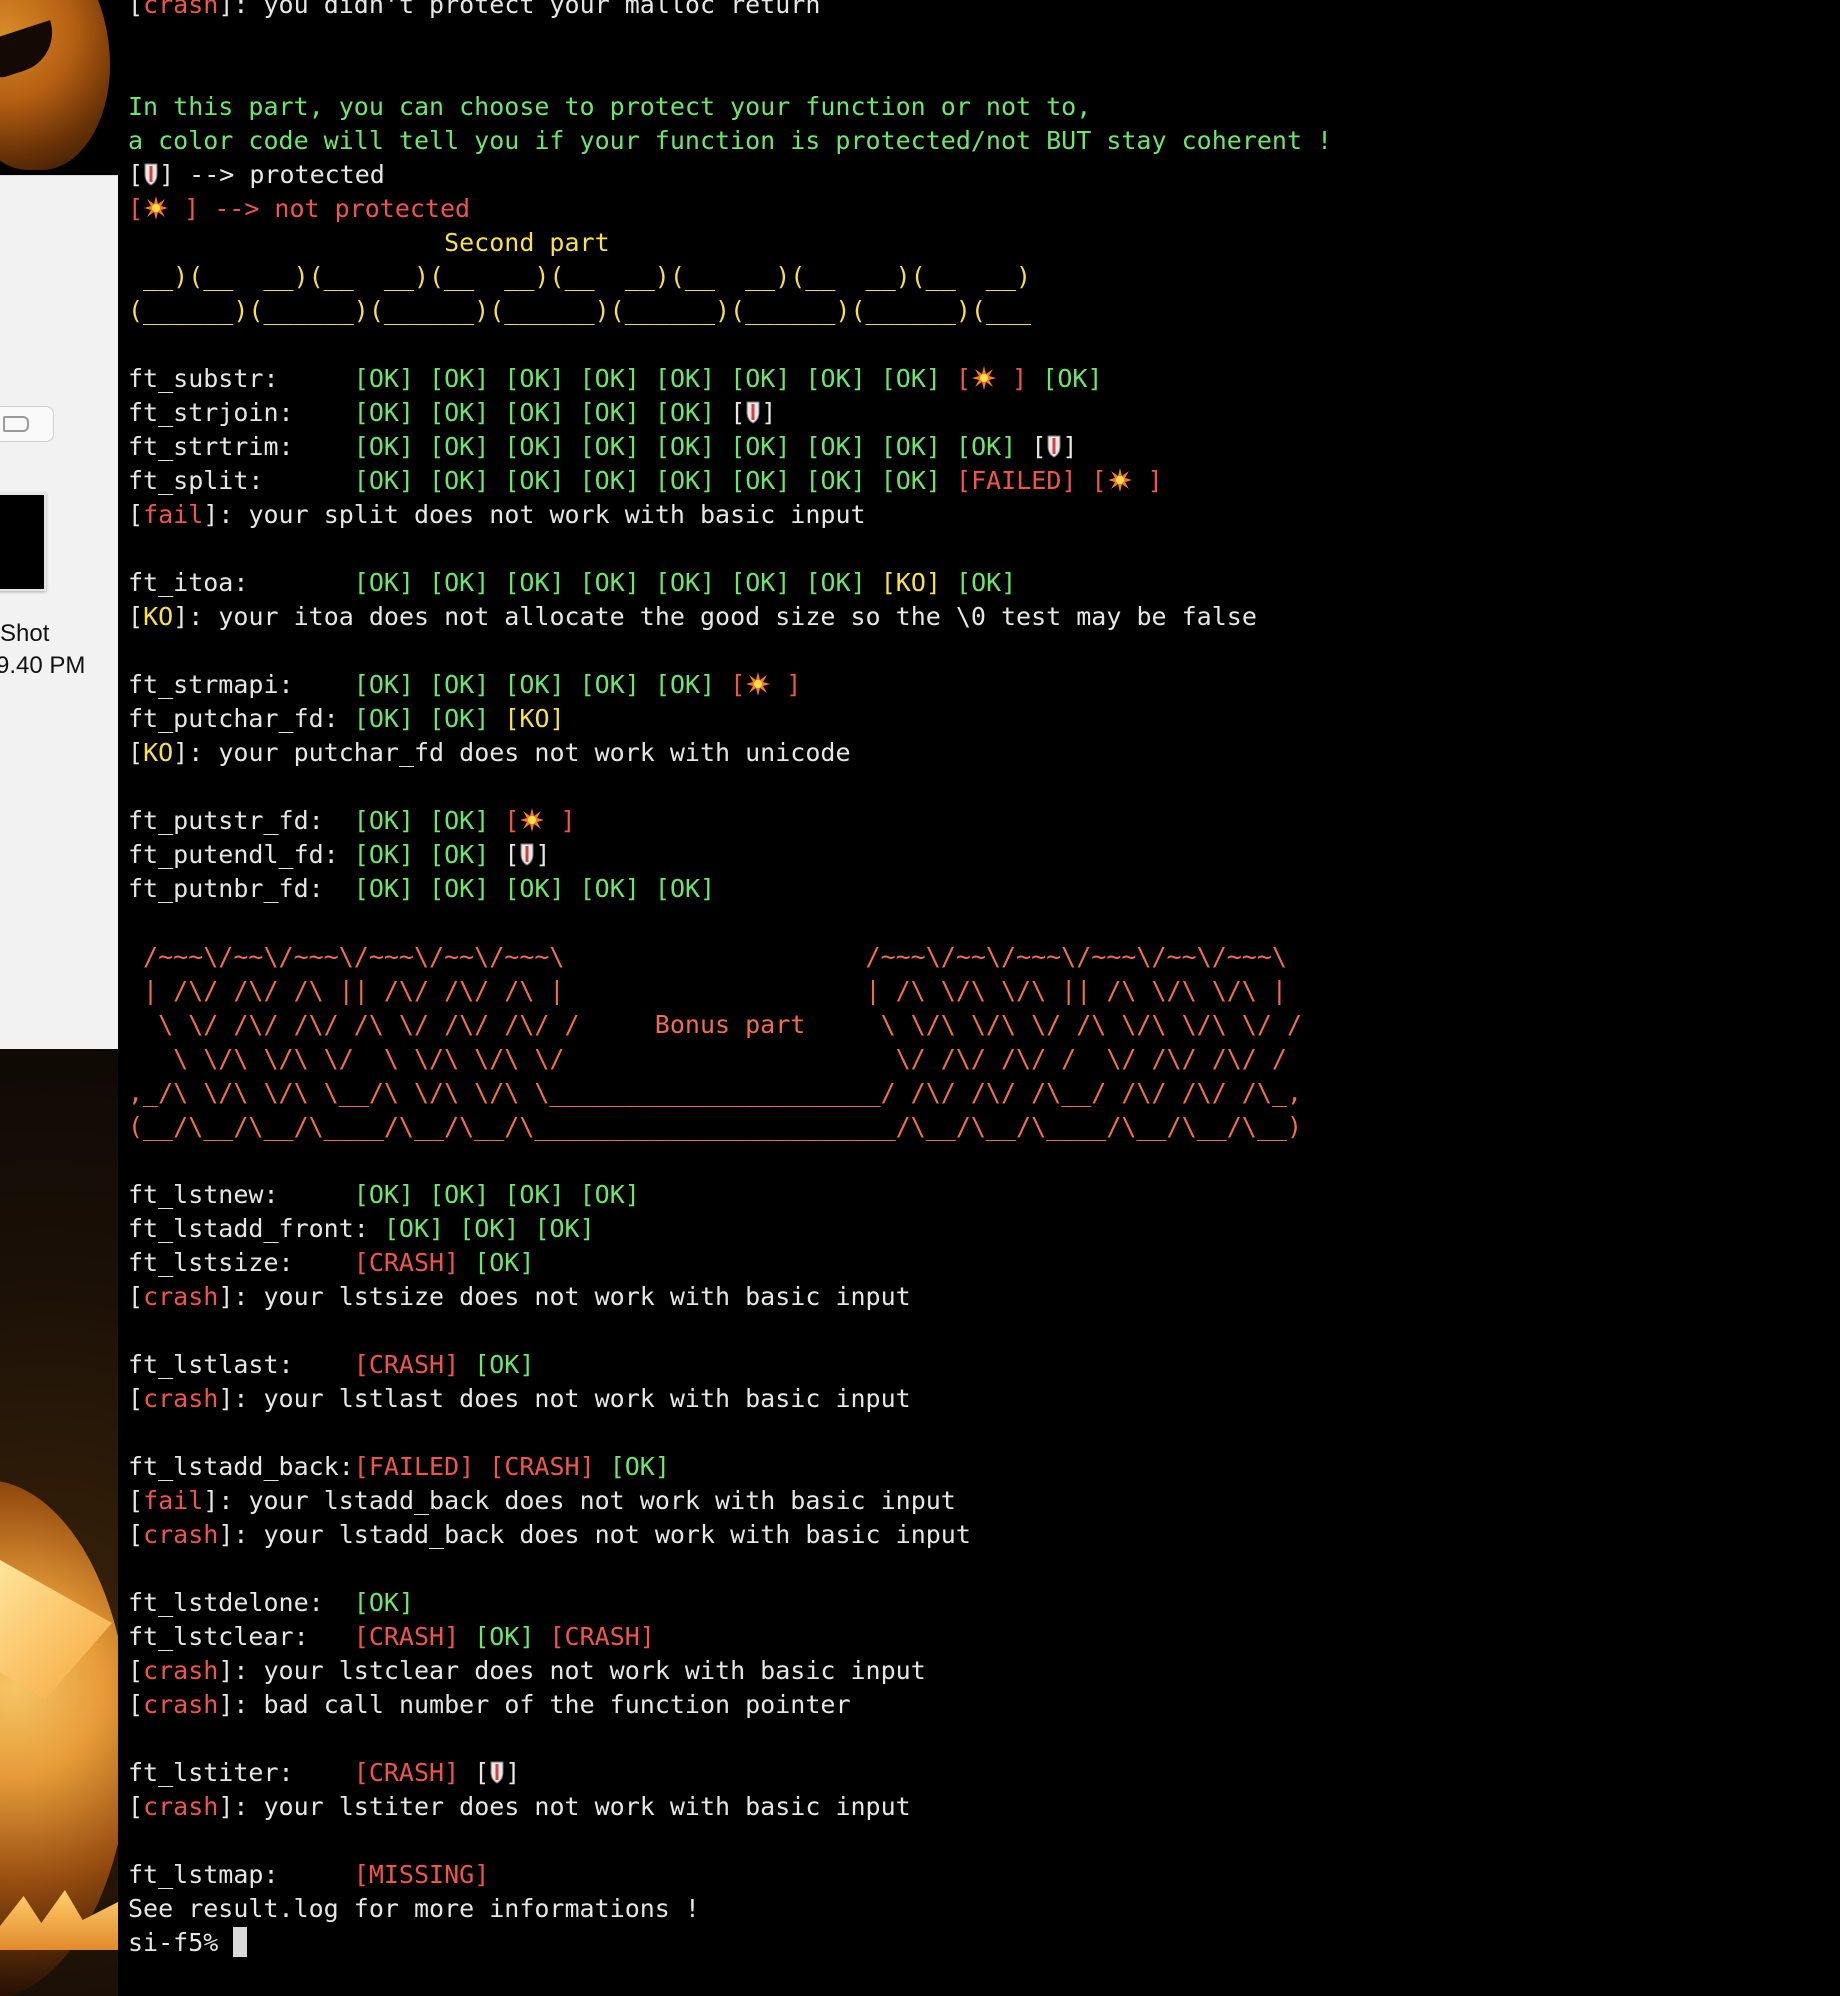 The width and height of the screenshot is (1840, 1996). Describe the element at coordinates (271, 1602) in the screenshot. I see `result-ft-lstdelone: ft_lstdelone: [OK]` at that location.